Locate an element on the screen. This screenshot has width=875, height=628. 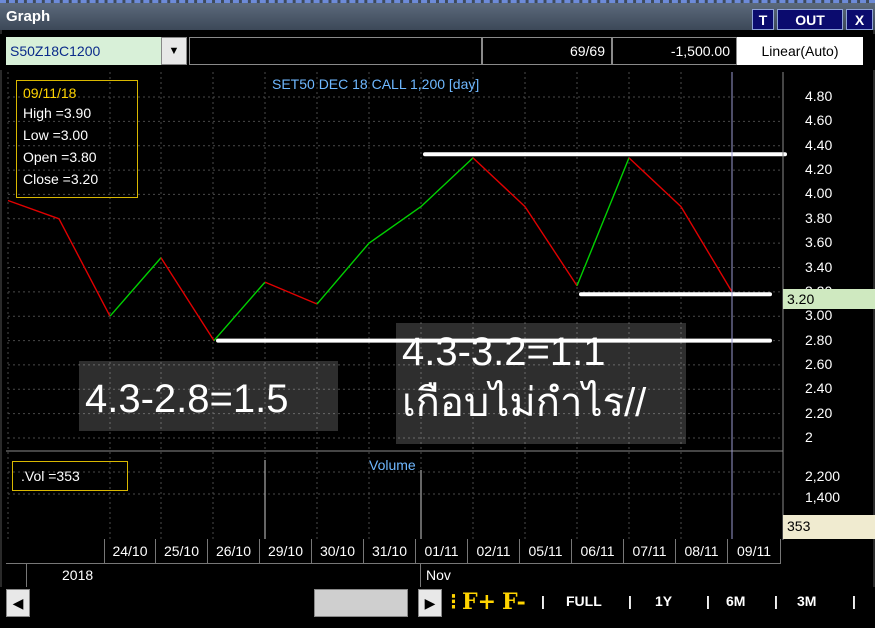
year-axis: 2018 Nov is located at coordinates (393, 575).